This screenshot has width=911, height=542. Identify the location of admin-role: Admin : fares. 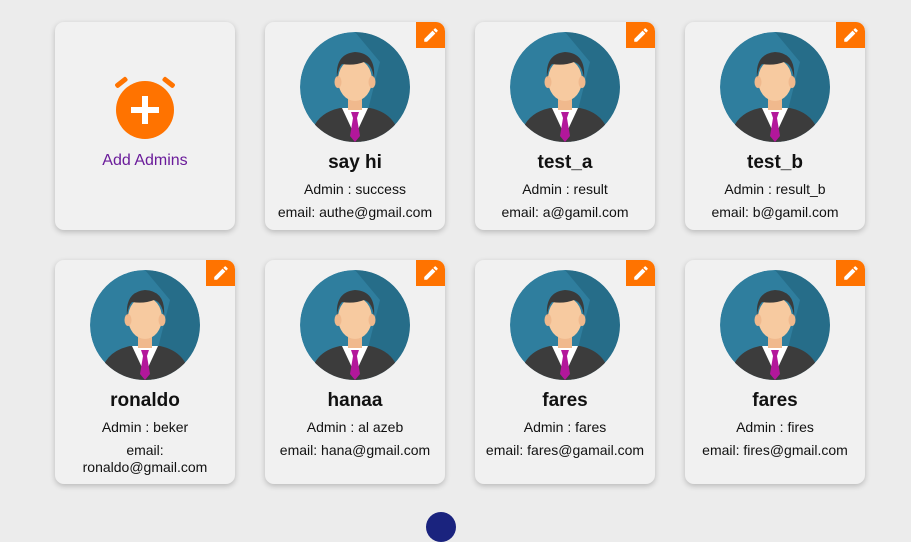
(565, 427).